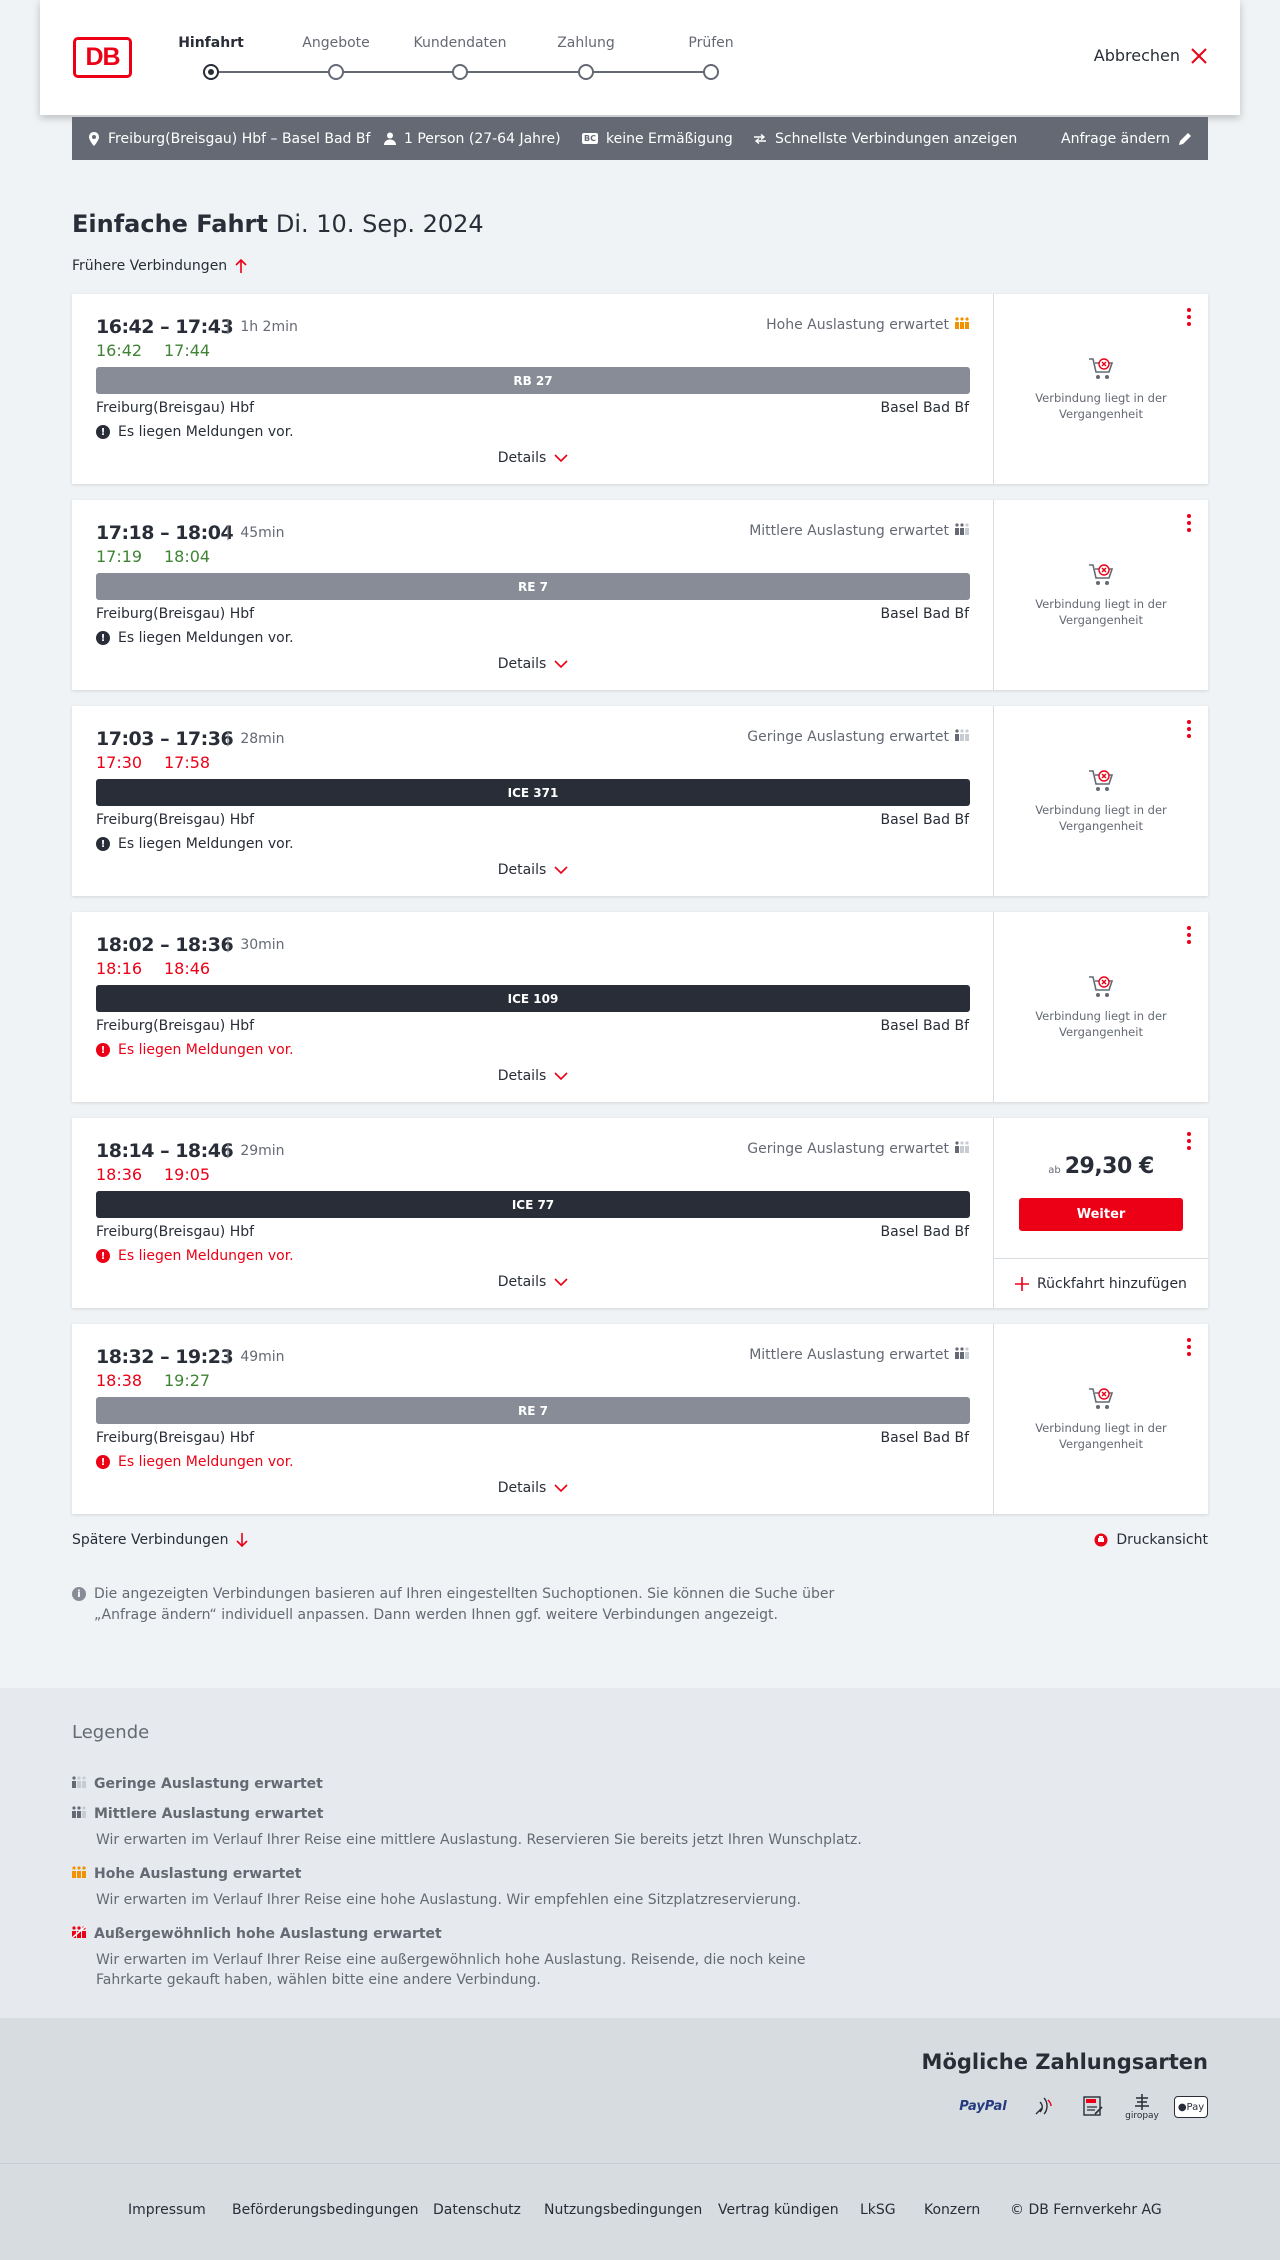 The height and width of the screenshot is (2260, 1280). What do you see at coordinates (262, 327) in the screenshot?
I see `duration: 1h 2min` at bounding box center [262, 327].